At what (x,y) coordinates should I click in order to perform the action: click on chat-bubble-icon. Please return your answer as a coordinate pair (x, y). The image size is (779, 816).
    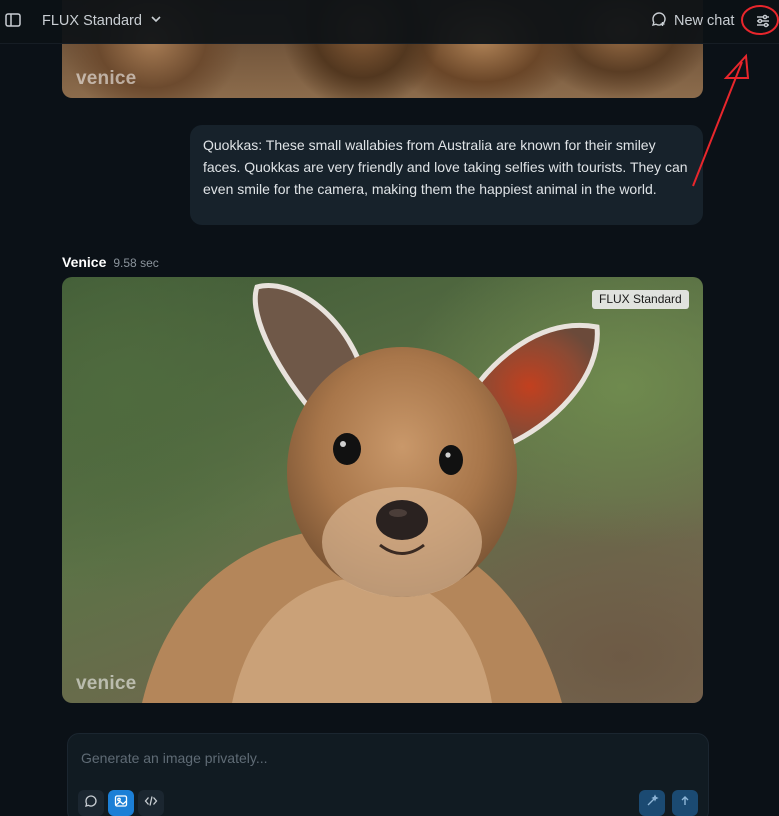
    Looking at the image, I should click on (91, 803).